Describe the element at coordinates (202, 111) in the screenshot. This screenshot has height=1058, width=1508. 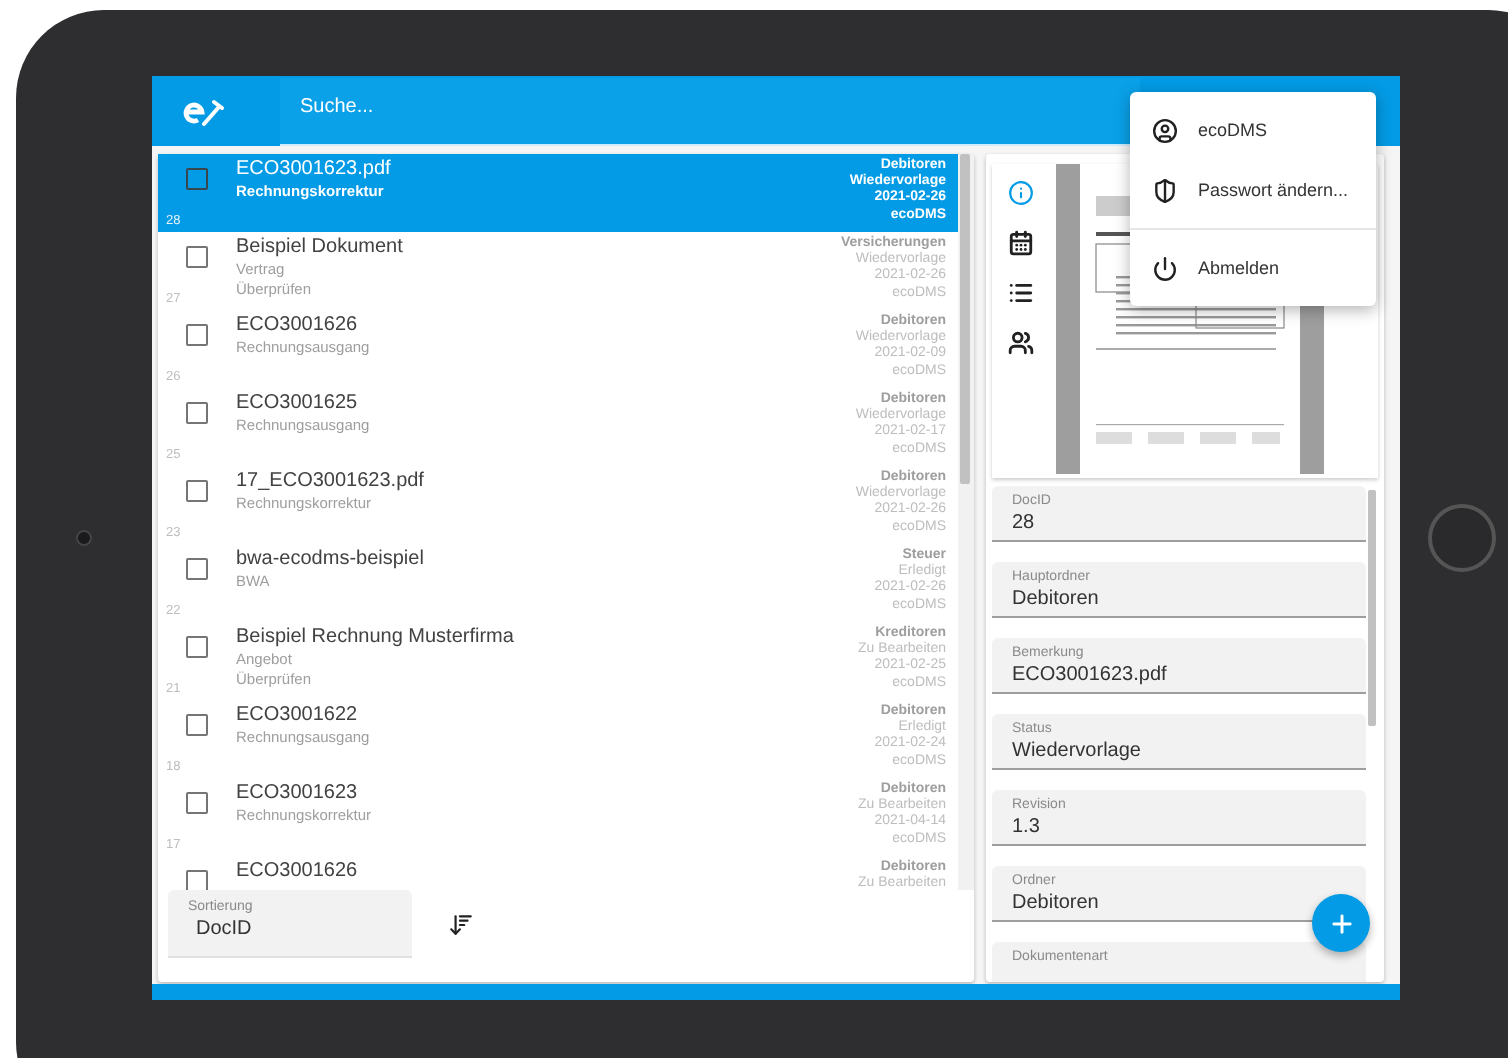
I see `logo-icon` at that location.